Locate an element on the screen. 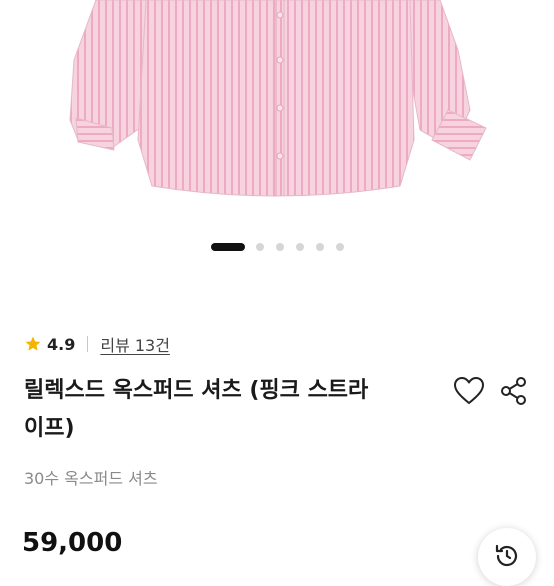 This screenshot has height=586, width=554. carousel-indicator is located at coordinates (277, 248).